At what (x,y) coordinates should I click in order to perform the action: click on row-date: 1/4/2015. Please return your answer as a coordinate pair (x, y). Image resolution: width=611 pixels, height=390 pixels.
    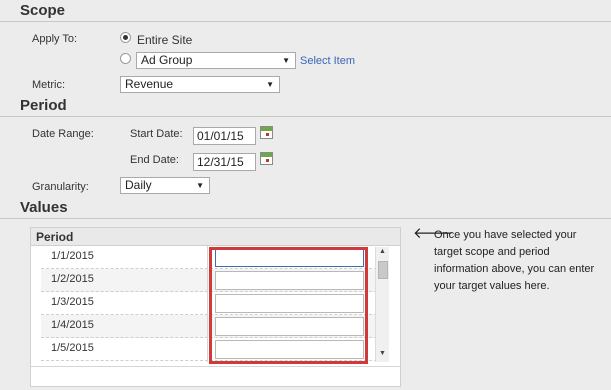
    Looking at the image, I should click on (72, 325).